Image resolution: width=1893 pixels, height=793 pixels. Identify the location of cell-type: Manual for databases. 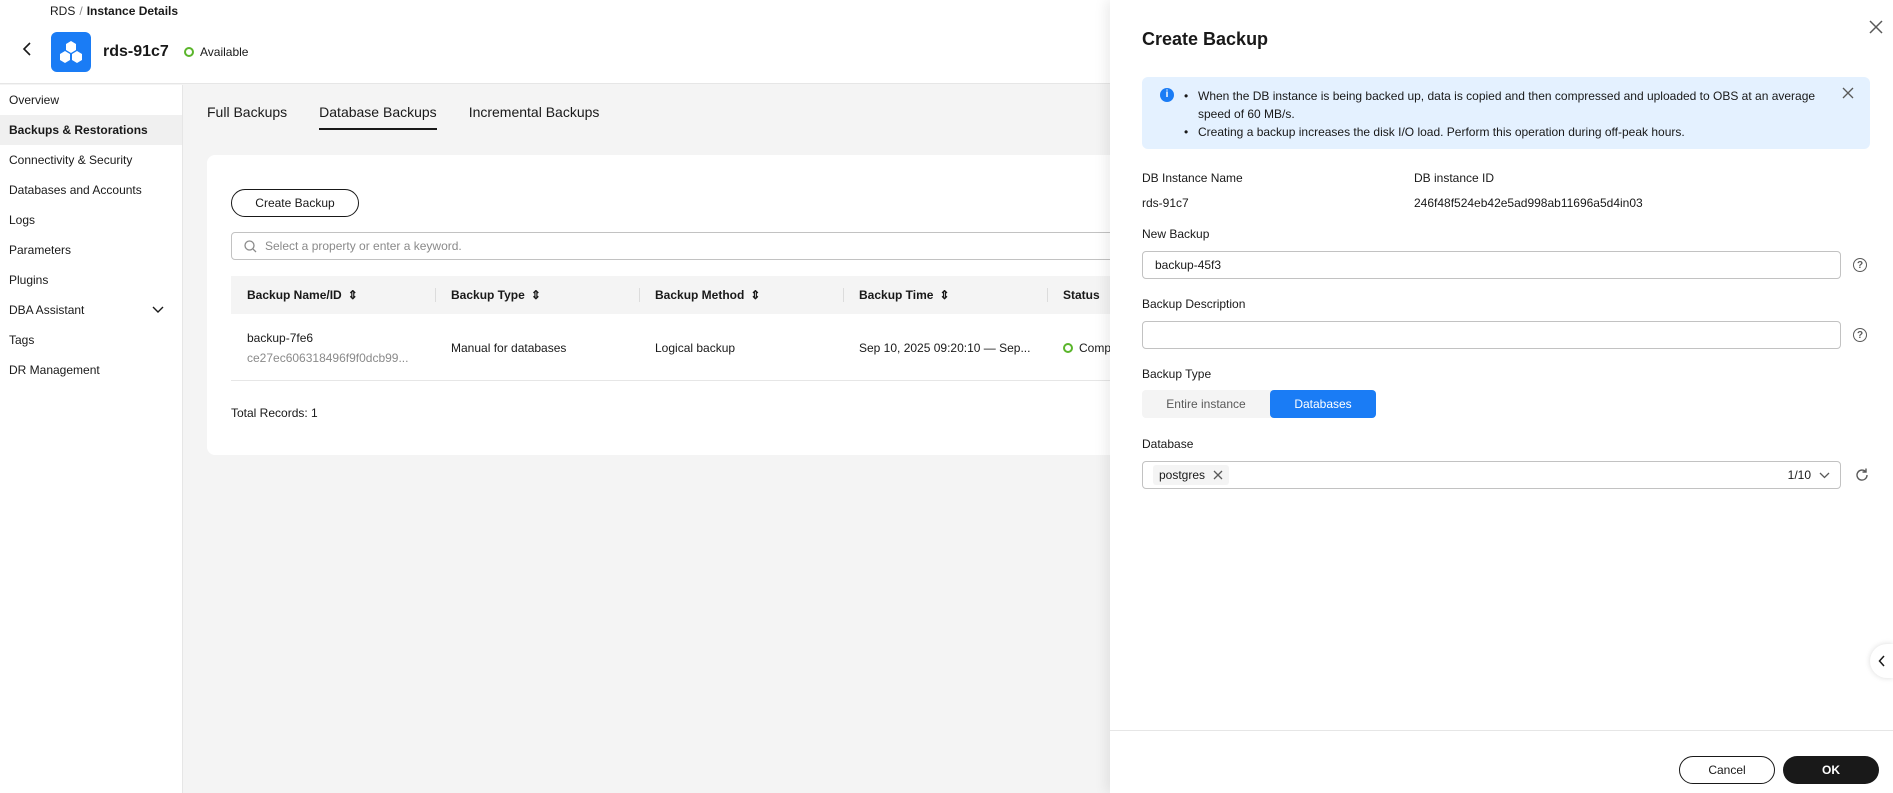
(509, 347).